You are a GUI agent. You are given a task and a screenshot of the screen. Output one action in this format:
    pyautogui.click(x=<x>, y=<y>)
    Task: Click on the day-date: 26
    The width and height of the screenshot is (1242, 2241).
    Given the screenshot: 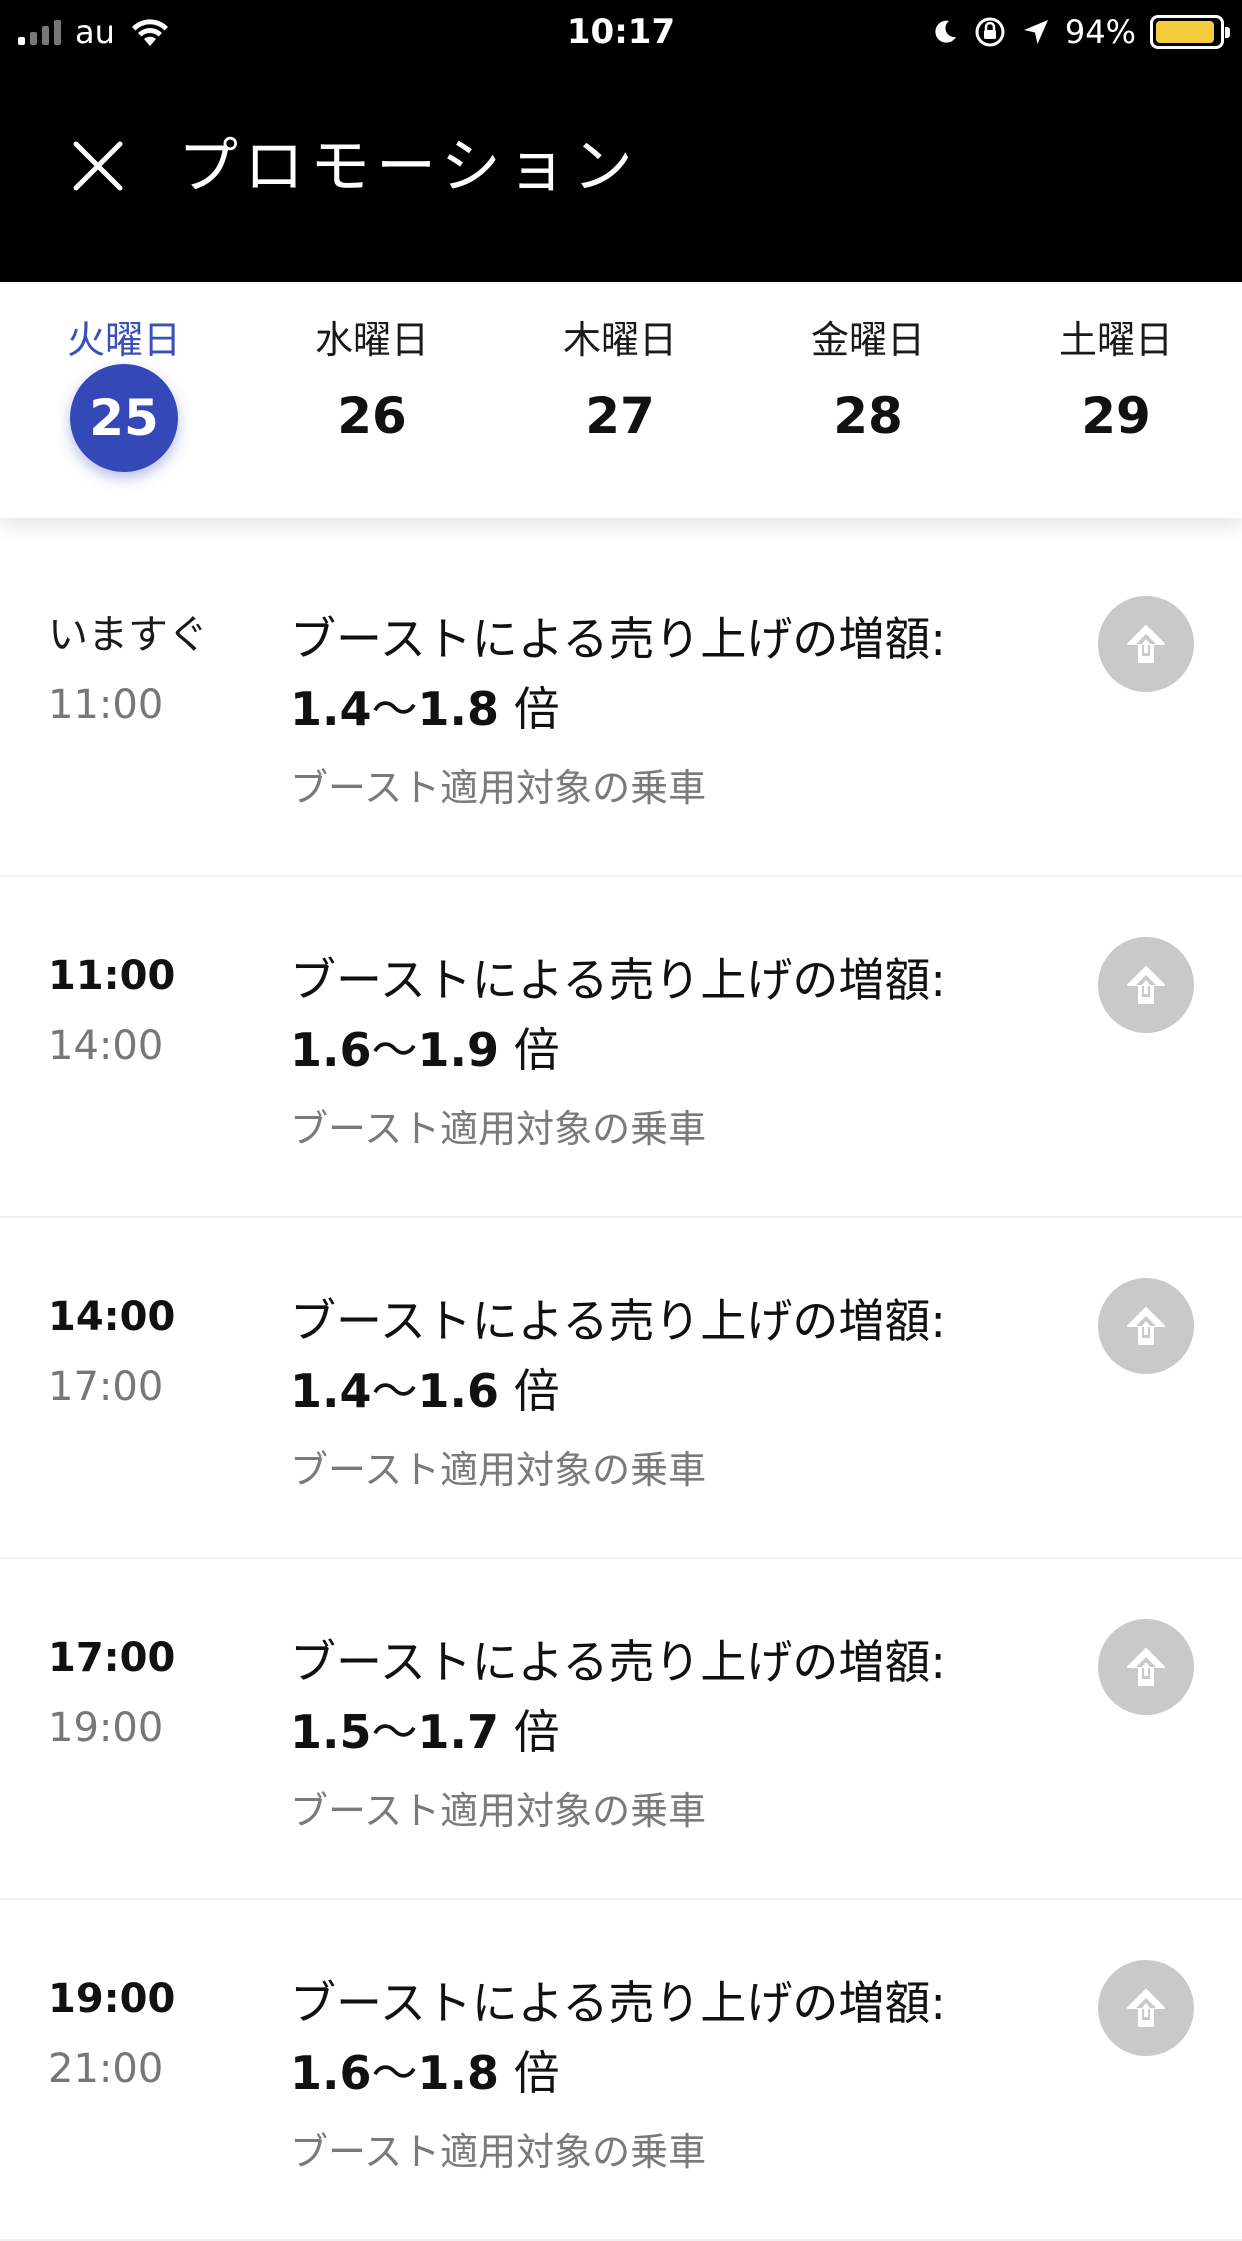 What is the action you would take?
    pyautogui.click(x=372, y=416)
    